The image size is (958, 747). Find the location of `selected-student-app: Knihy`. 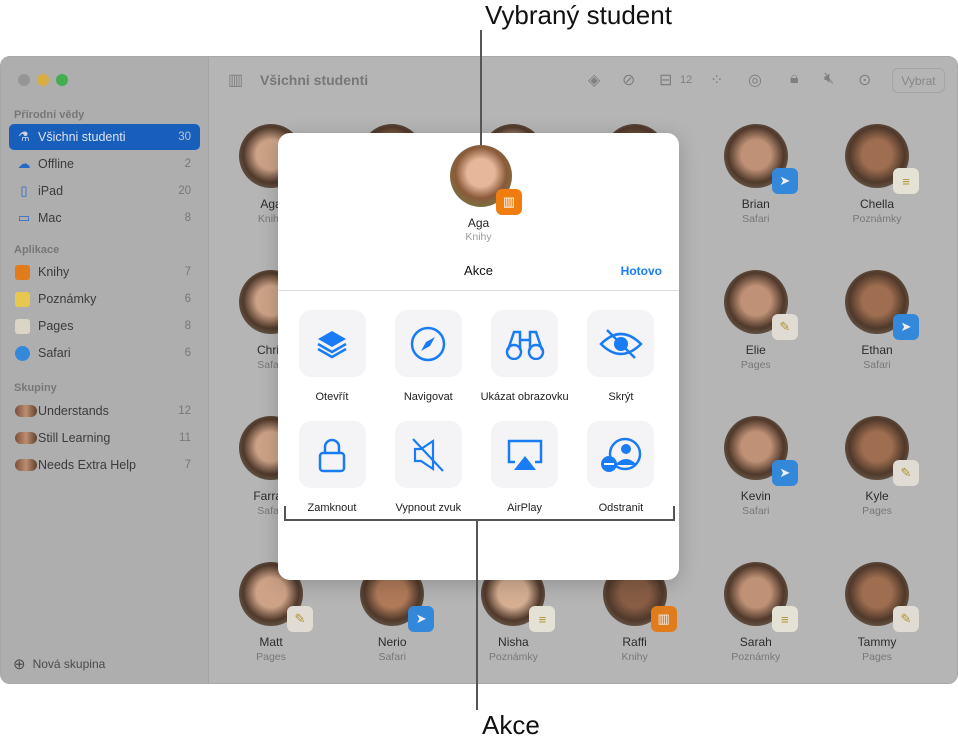

selected-student-app: Knihy is located at coordinates (478, 237).